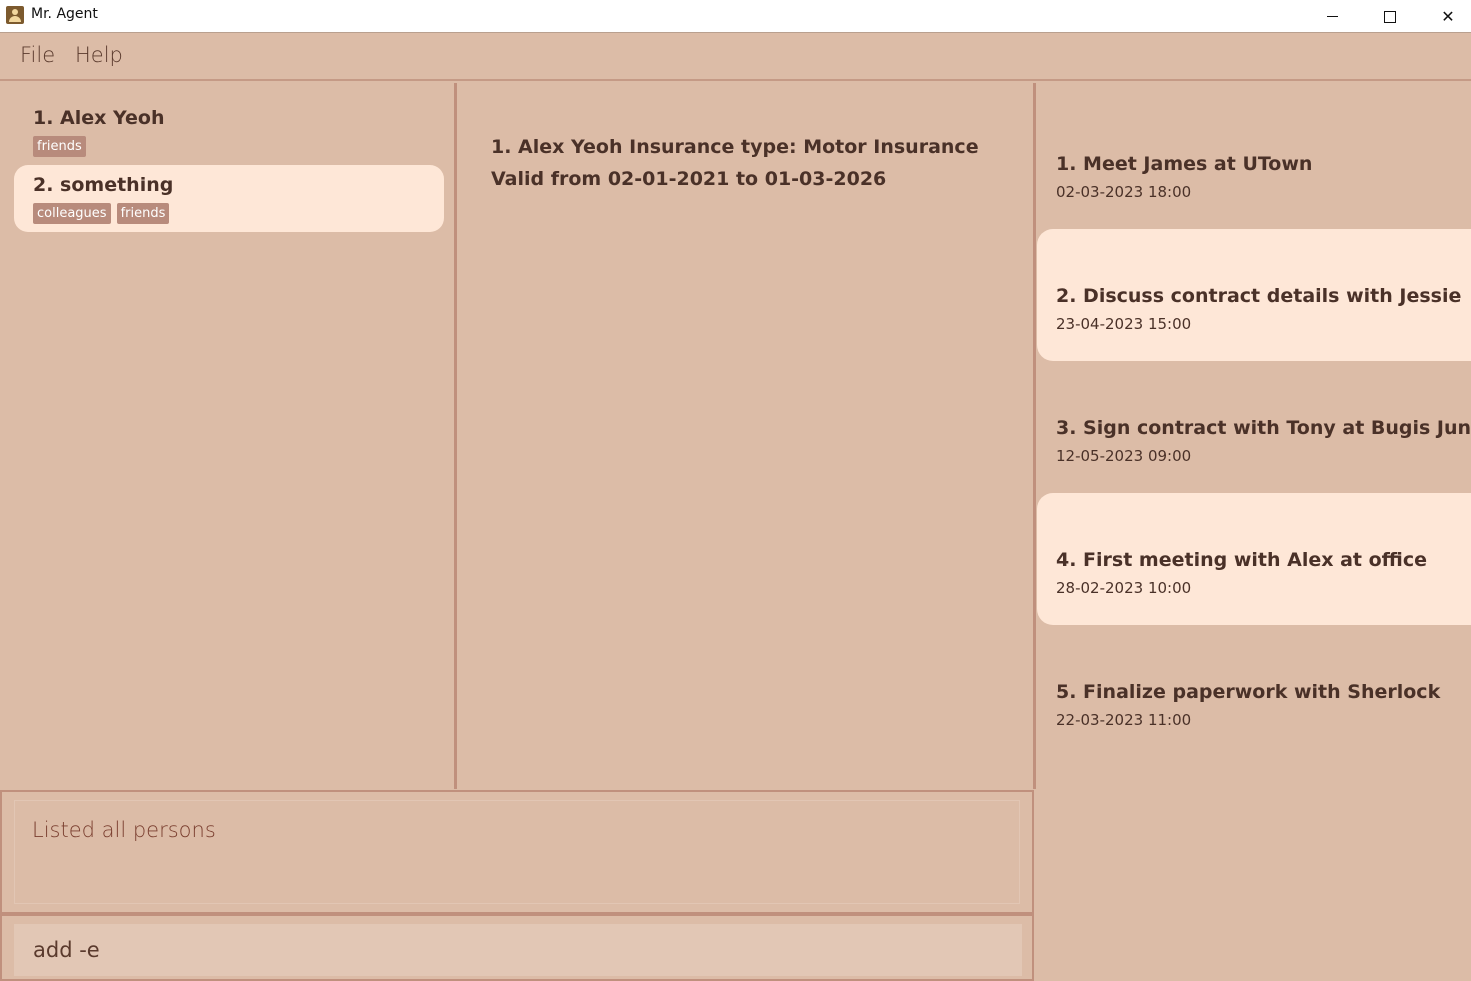 This screenshot has width=1471, height=981. I want to click on policy-validity: Valid from 02-01-2021 to 01-03-2026, so click(689, 179).